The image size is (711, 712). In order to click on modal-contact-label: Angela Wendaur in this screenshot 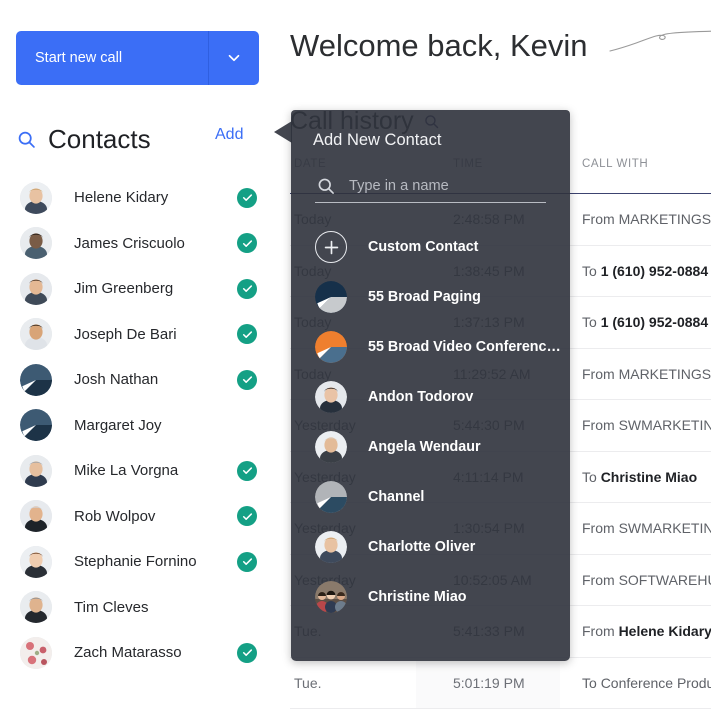, I will do `click(424, 447)`.